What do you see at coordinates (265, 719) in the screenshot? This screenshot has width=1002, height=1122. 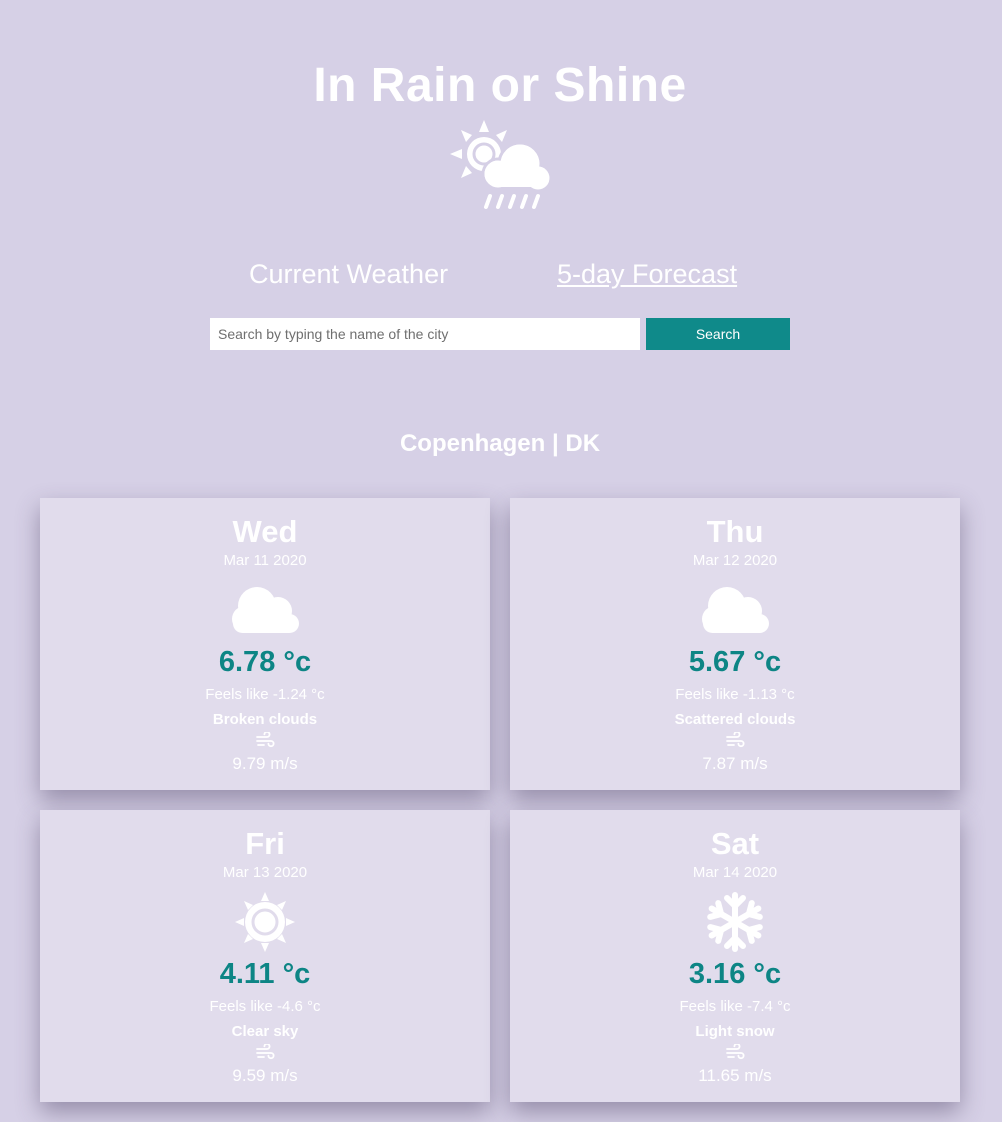 I see `forecast-description: Broken clouds` at bounding box center [265, 719].